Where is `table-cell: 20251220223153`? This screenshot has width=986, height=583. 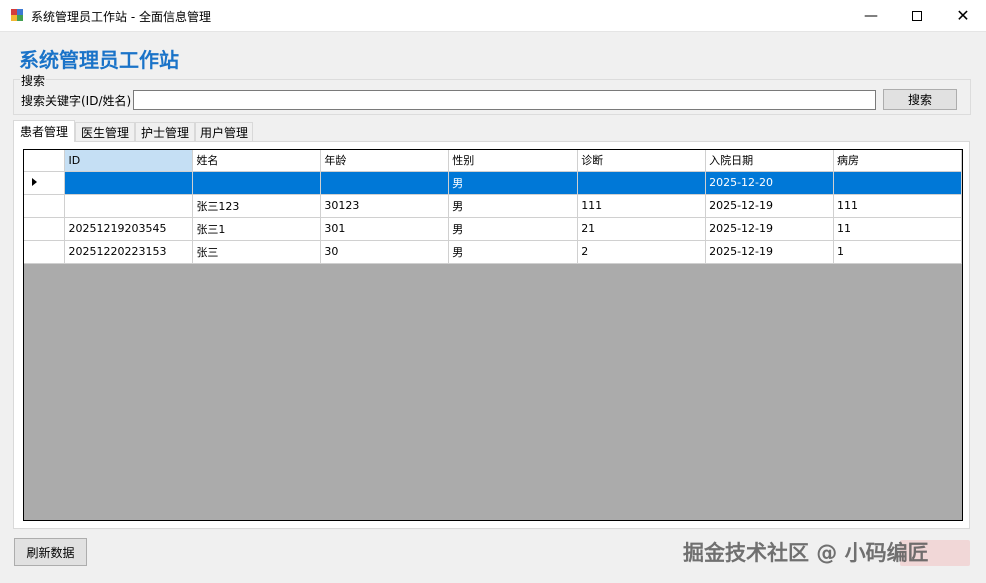 table-cell: 20251220223153 is located at coordinates (129, 252).